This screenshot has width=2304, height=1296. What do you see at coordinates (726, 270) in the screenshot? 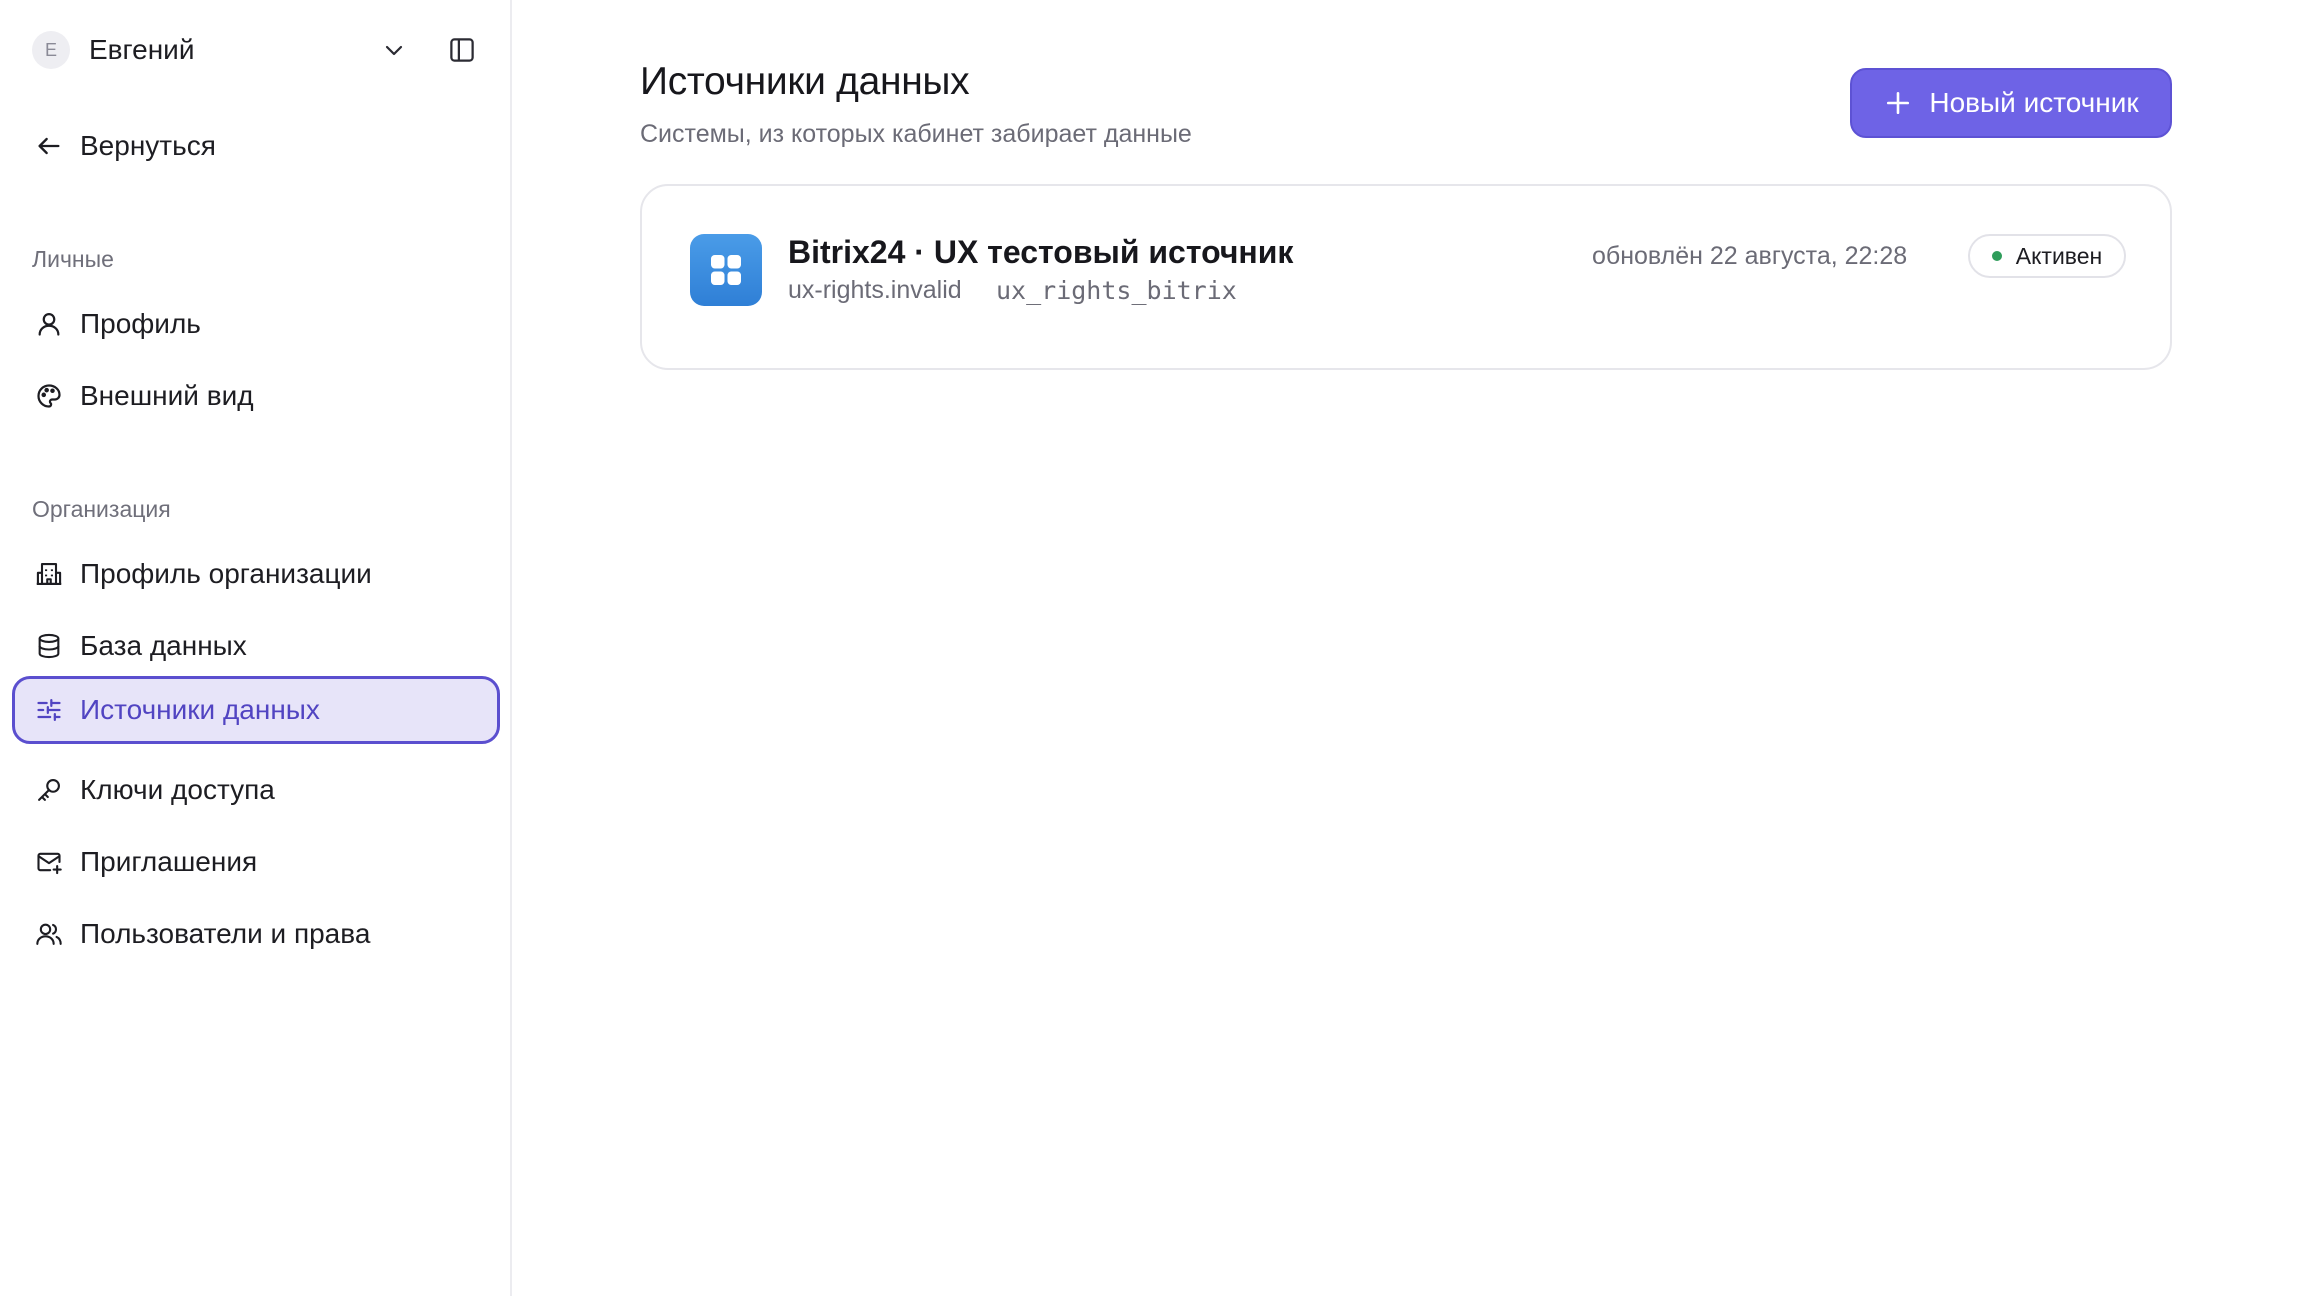
I see `bitrix-grid-icon` at bounding box center [726, 270].